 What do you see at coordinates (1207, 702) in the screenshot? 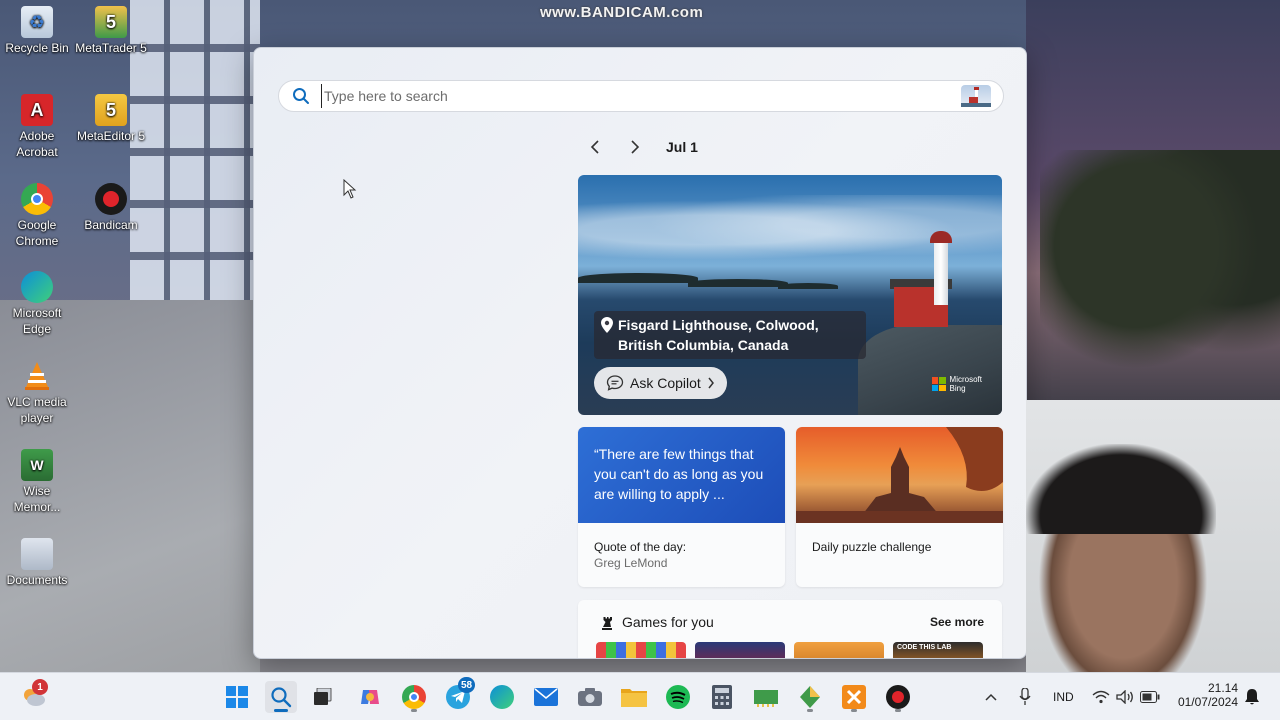
I see `clock-date: 01/07/2024` at bounding box center [1207, 702].